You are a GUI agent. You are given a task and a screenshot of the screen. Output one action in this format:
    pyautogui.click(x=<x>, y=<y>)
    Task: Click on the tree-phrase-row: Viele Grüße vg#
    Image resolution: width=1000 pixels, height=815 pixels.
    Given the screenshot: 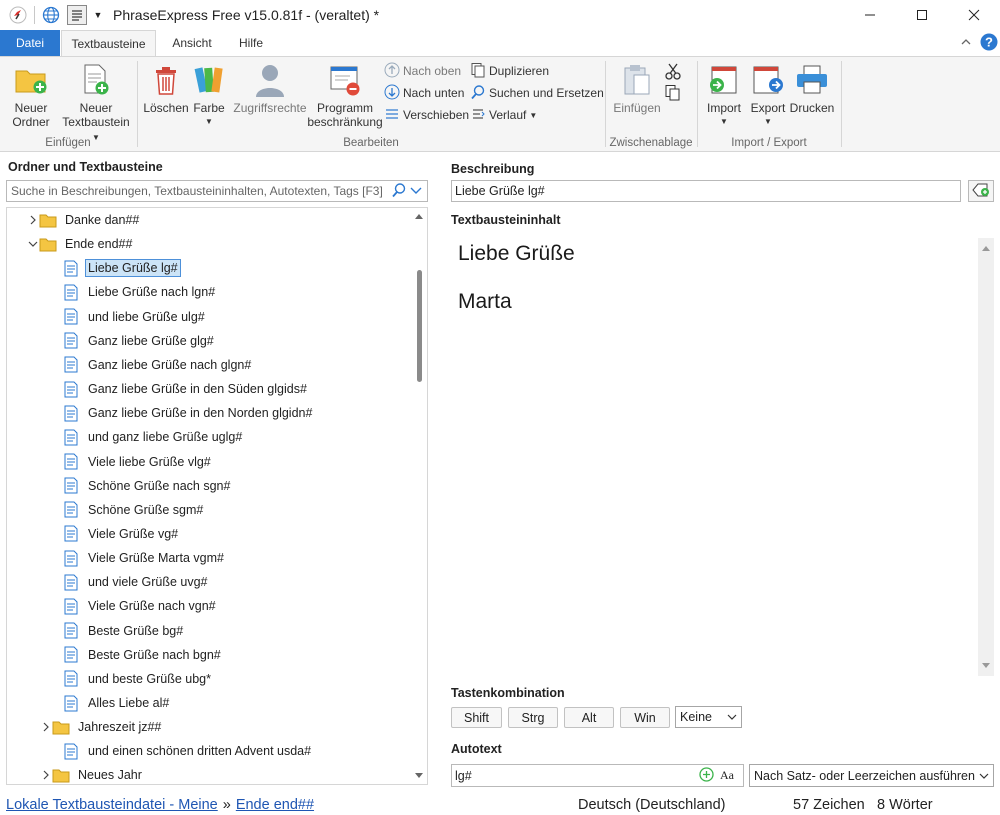 What is the action you would take?
    pyautogui.click(x=94, y=534)
    